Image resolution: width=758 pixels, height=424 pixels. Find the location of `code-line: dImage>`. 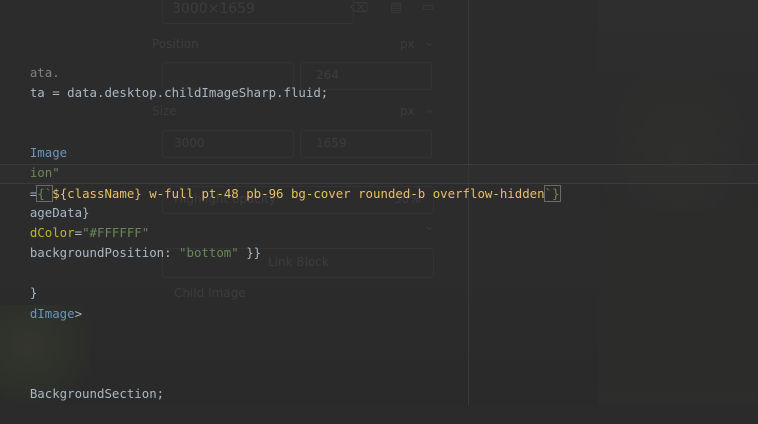

code-line: dImage> is located at coordinates (41, 302).